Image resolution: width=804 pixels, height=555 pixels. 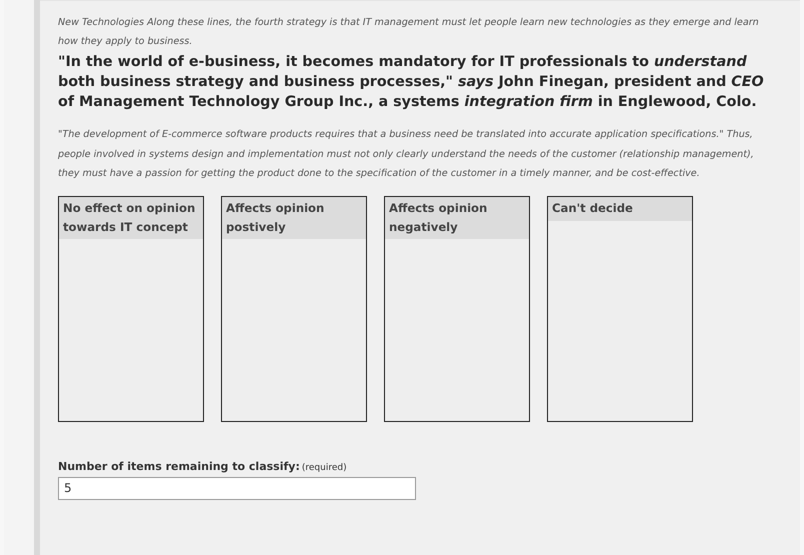 I want to click on category-bin: Affects opinion postively, so click(x=294, y=309).